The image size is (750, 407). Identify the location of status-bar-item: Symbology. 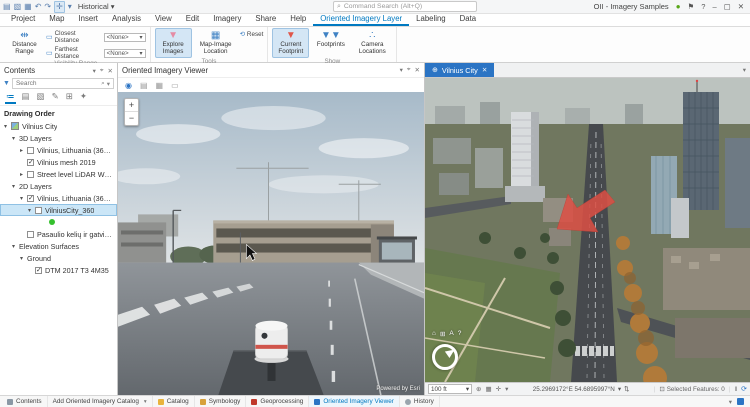
(221, 401).